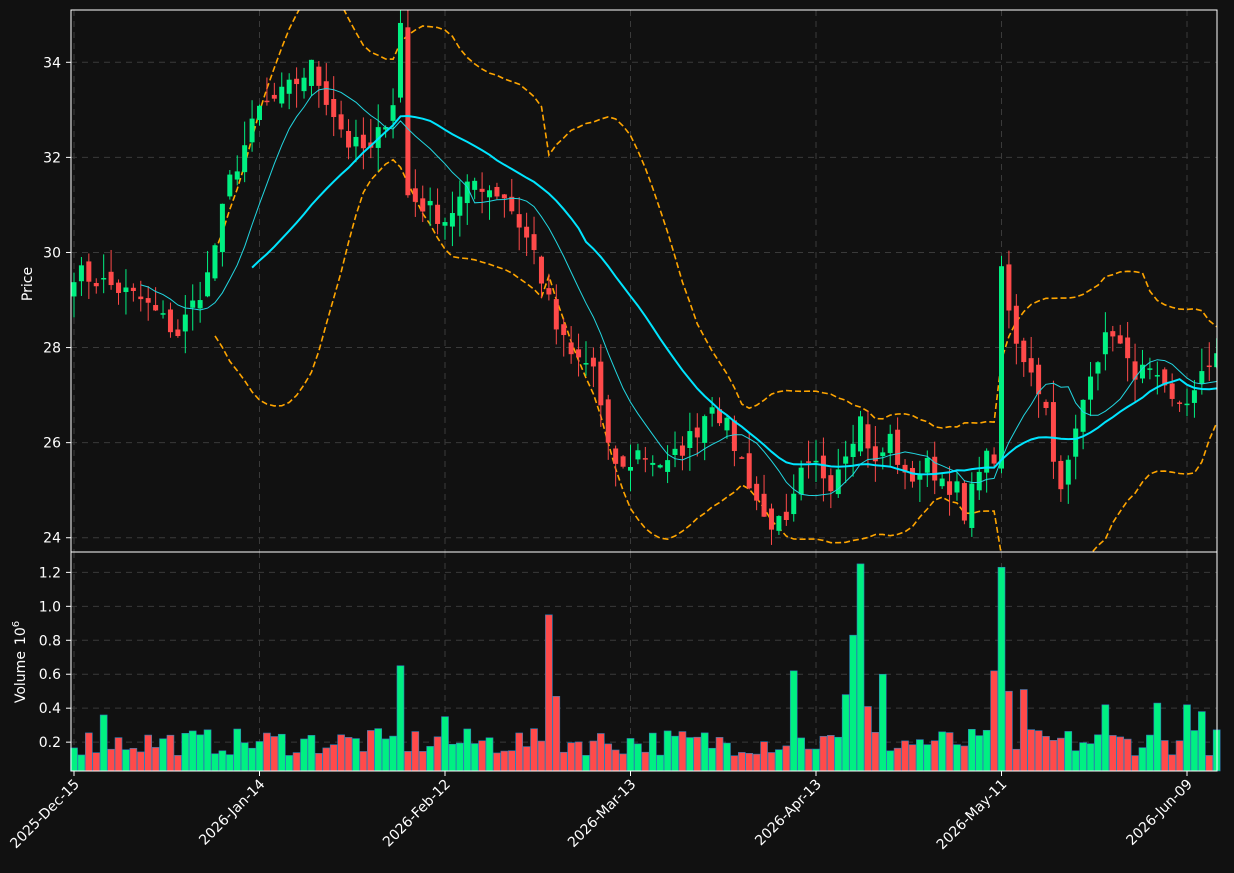  Describe the element at coordinates (52, 253) in the screenshot. I see `price-tick-label: 30` at that location.